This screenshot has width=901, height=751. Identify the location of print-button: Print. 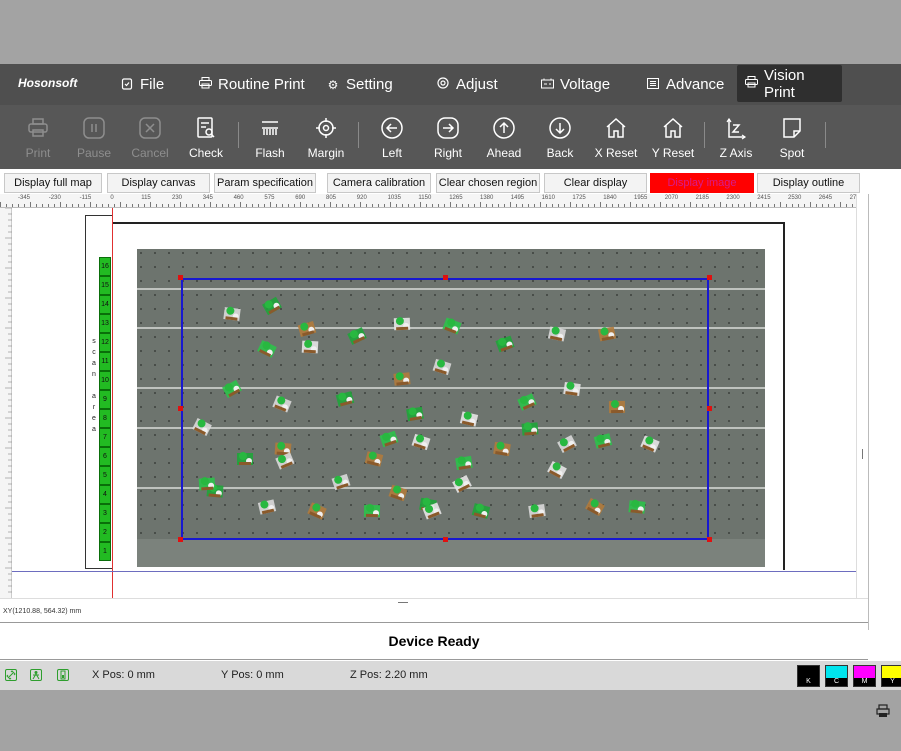
(38, 137).